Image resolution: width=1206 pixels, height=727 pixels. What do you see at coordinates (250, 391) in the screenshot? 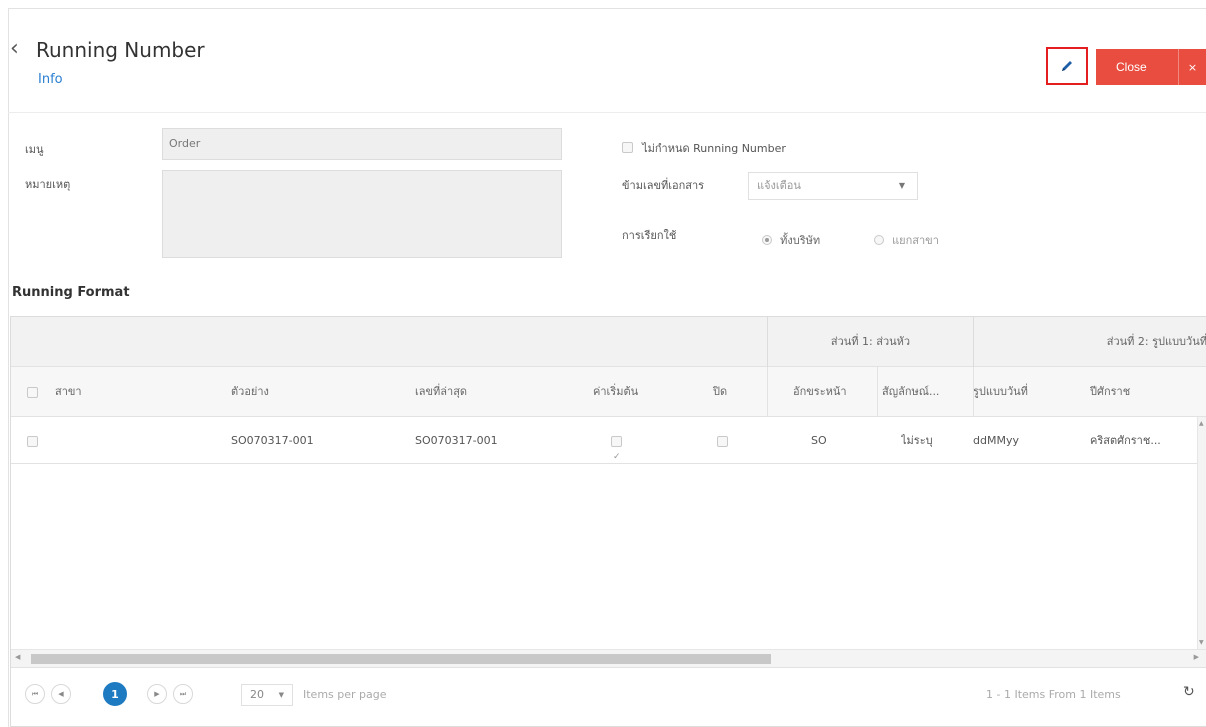
I see `col-example: ตัวอย่าง` at bounding box center [250, 391].